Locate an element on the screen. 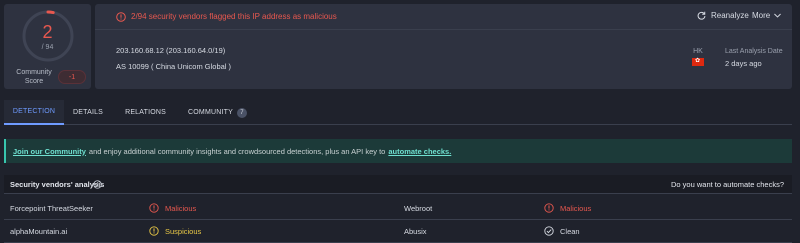  community-score-badge: -1 is located at coordinates (72, 77).